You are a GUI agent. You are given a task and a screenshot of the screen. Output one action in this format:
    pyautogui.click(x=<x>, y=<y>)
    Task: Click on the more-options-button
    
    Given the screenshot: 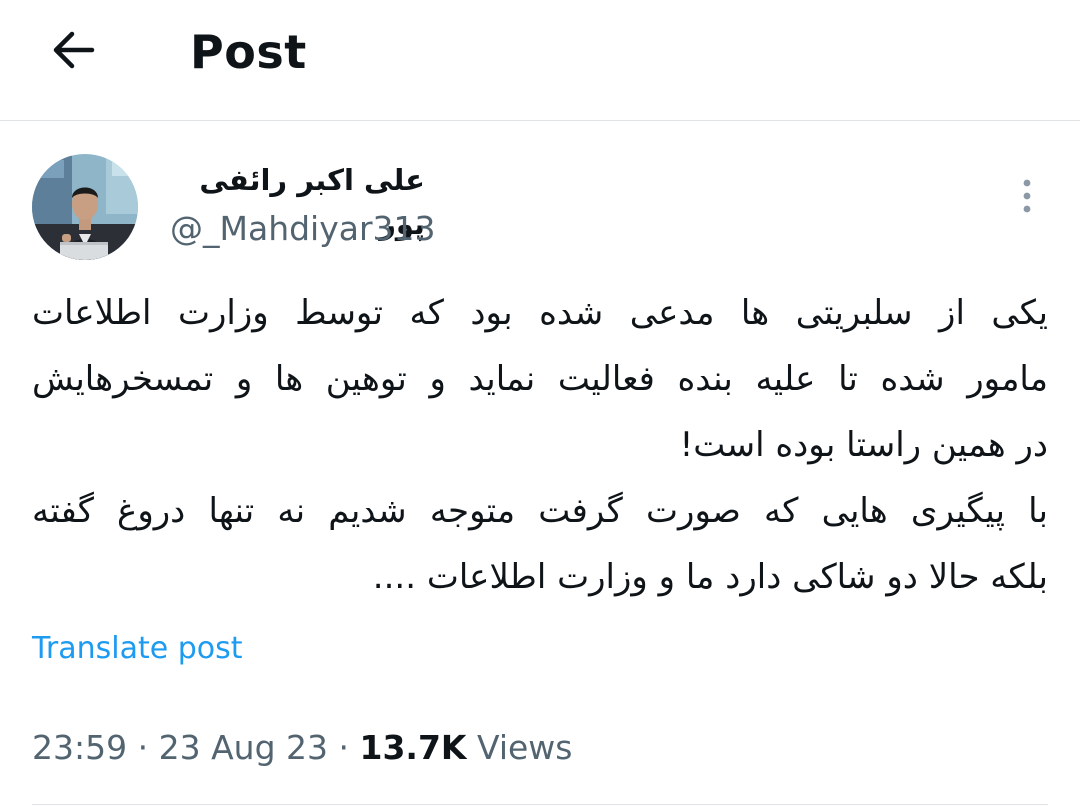 What is the action you would take?
    pyautogui.click(x=1027, y=197)
    